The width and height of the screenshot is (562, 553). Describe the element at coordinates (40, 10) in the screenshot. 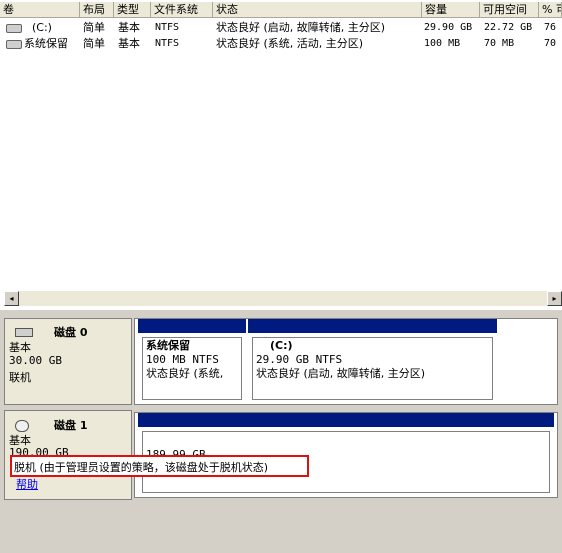

I see `column-header-volume: 卷` at that location.